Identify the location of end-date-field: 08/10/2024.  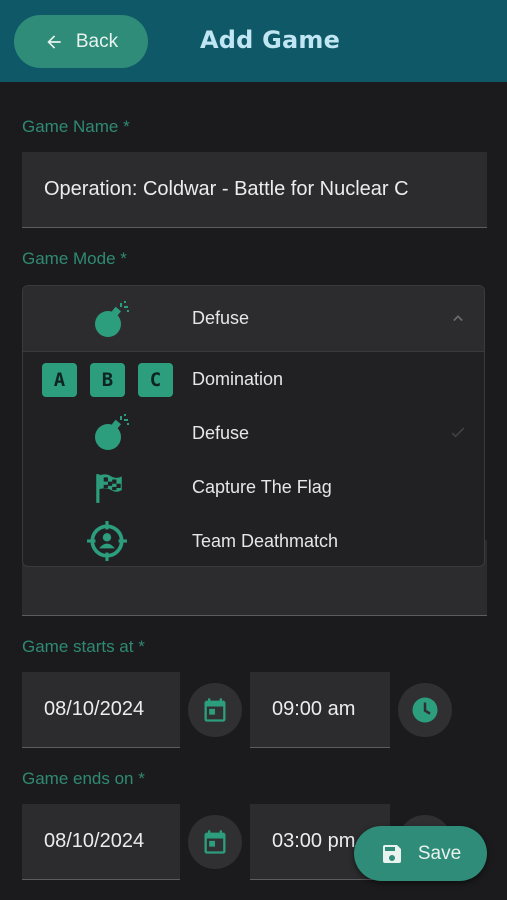
(101, 842).